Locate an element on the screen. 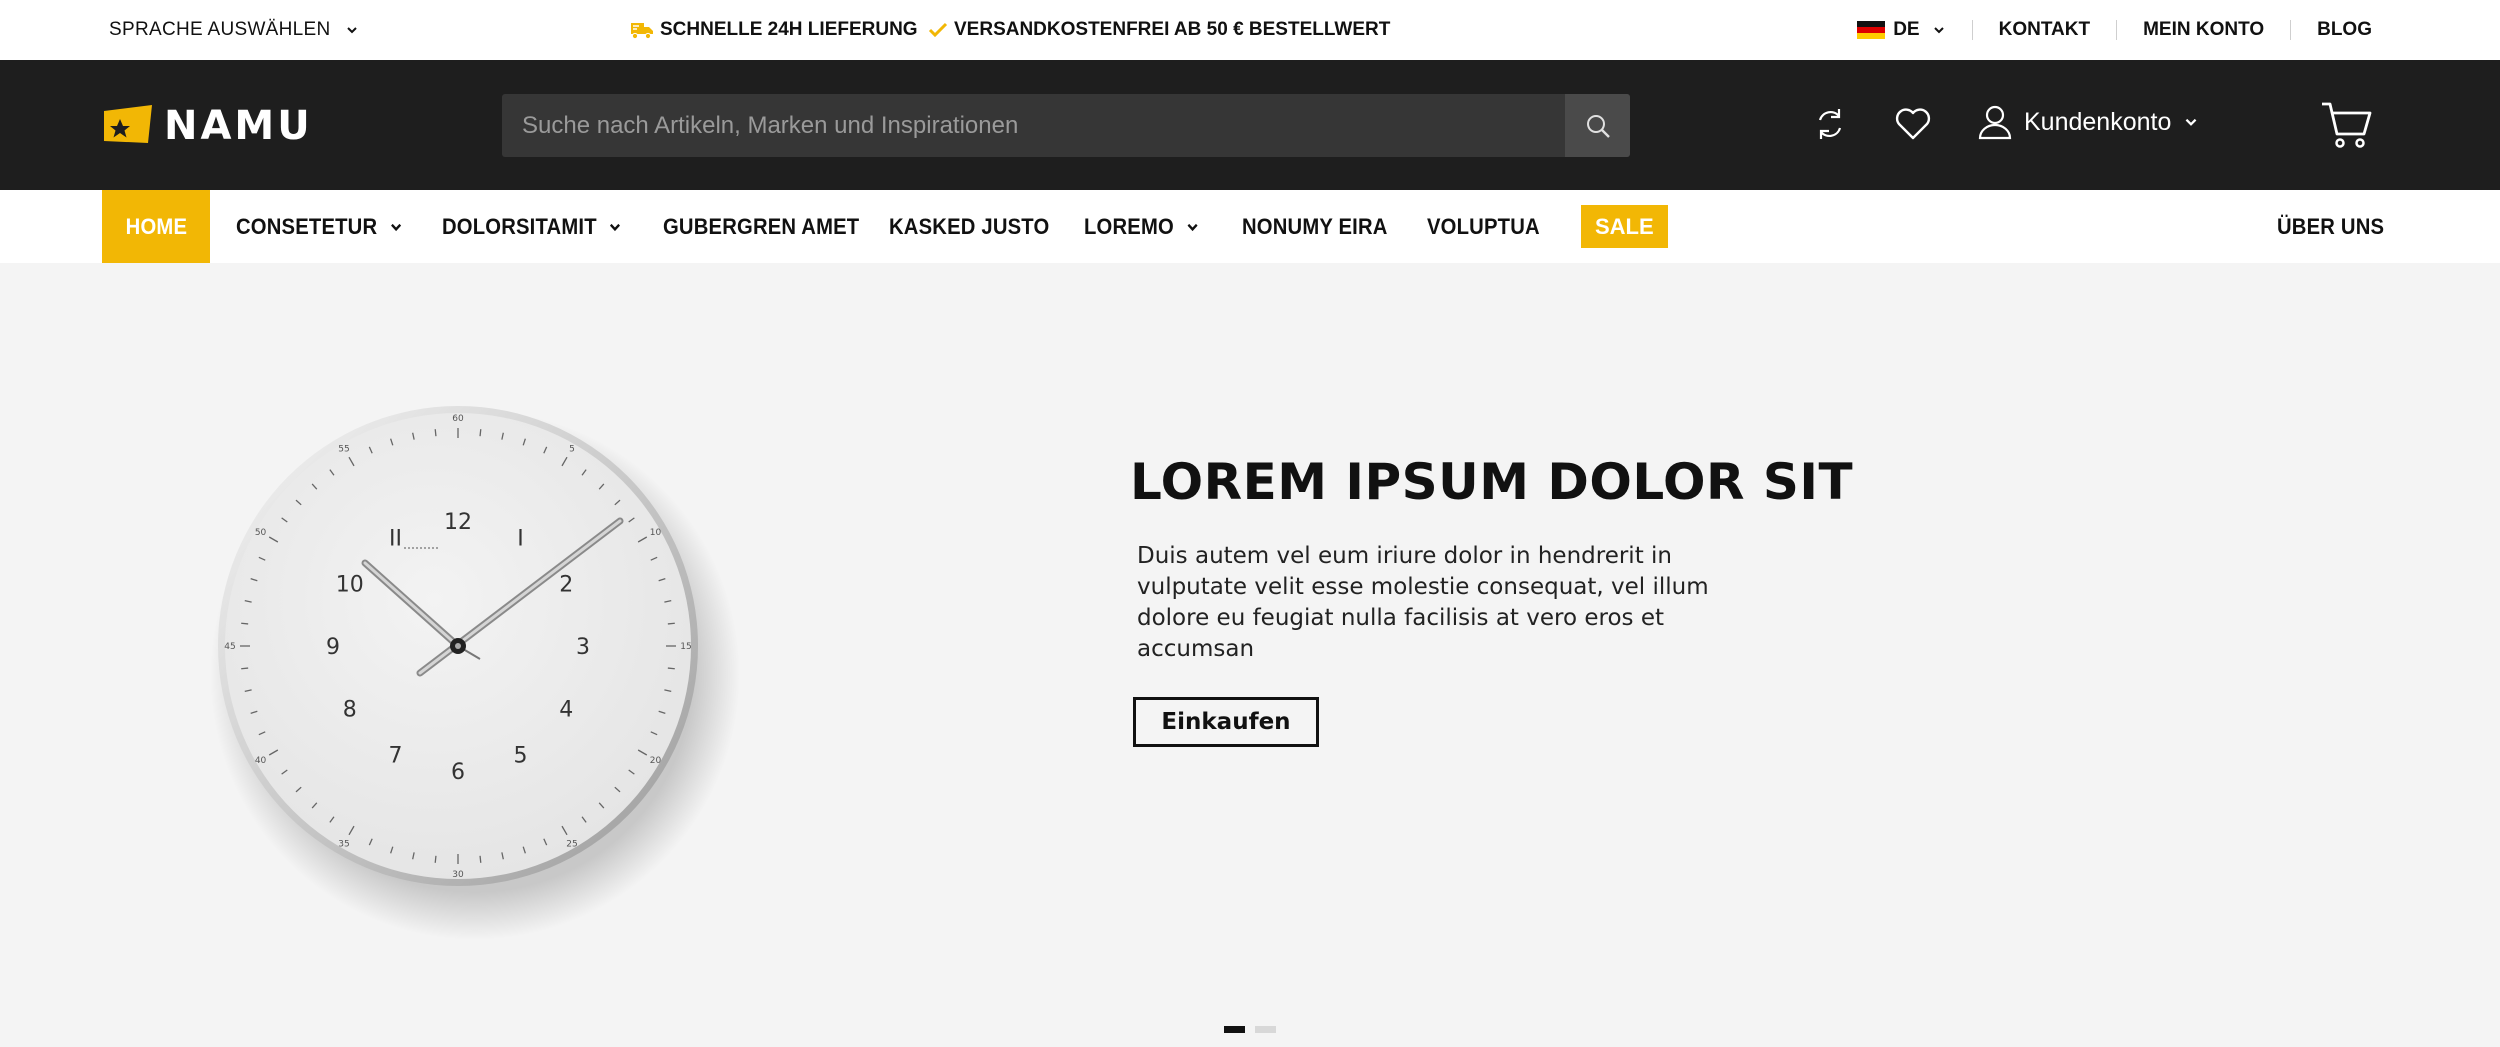  search-button is located at coordinates (1597, 125).